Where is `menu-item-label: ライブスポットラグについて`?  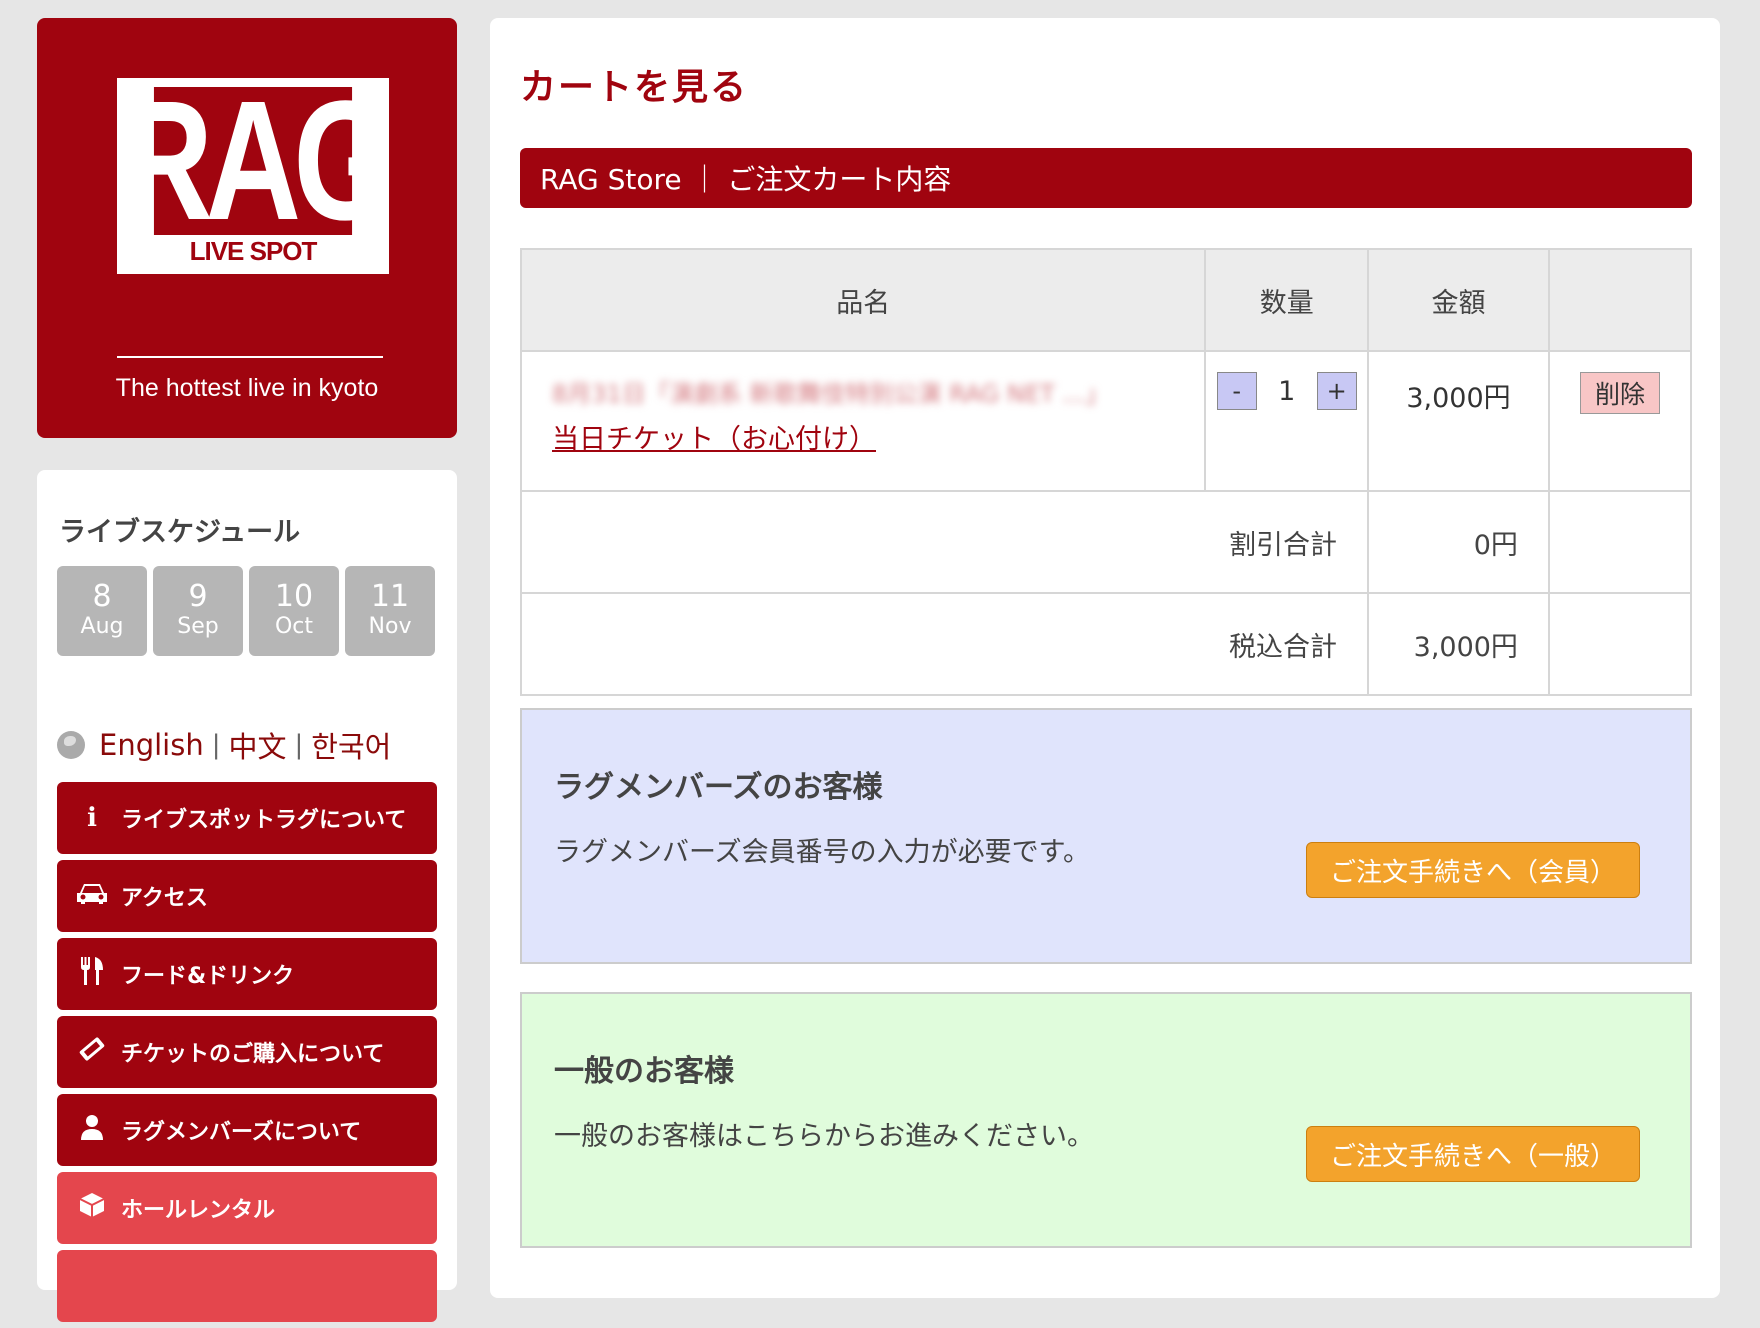 menu-item-label: ライブスポットラグについて is located at coordinates (264, 820).